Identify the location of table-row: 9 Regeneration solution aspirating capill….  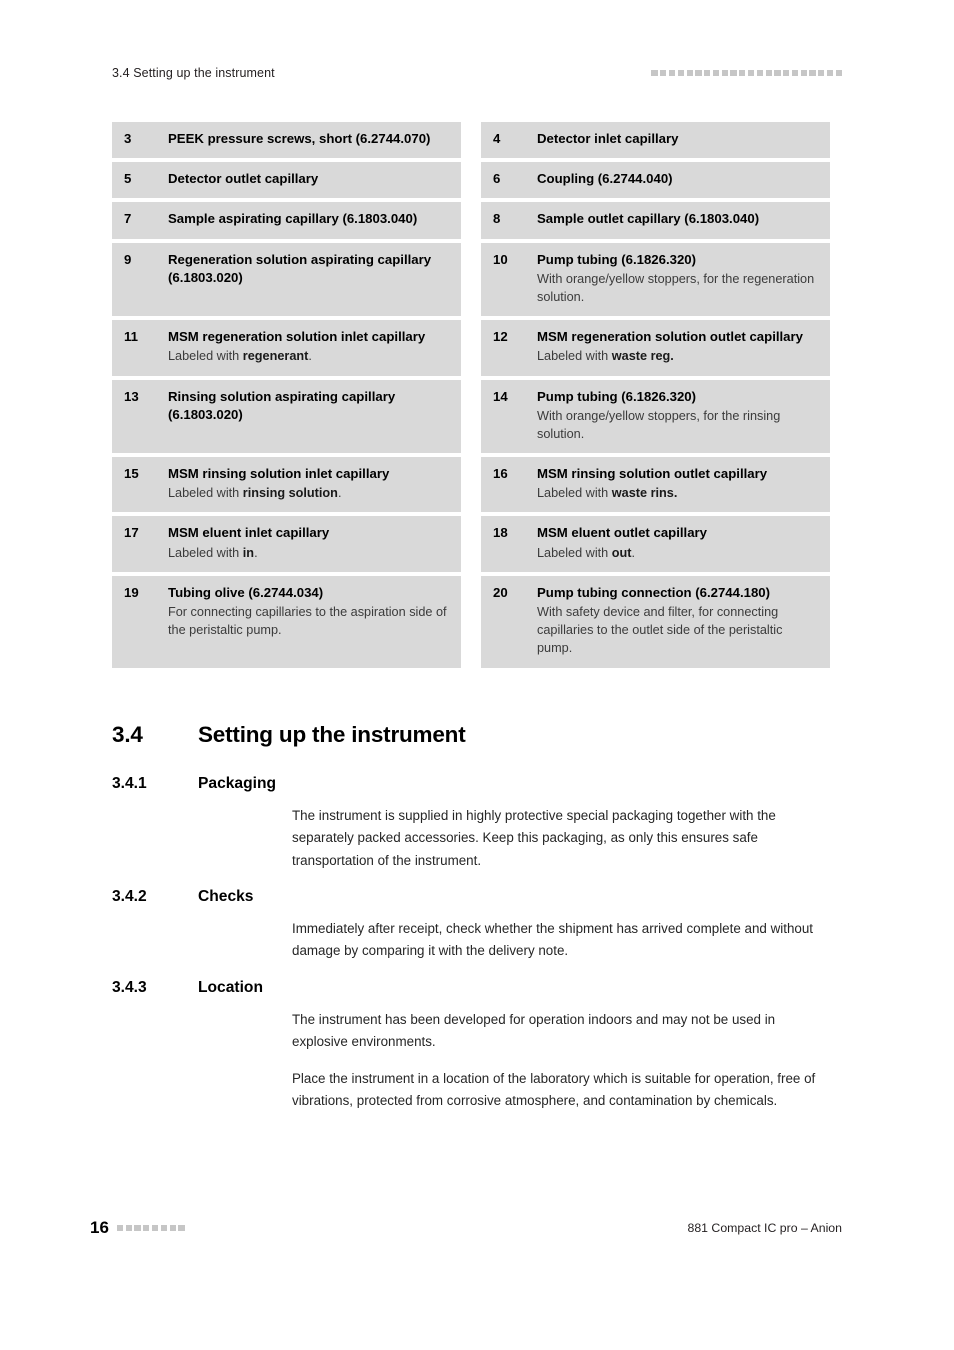
(471, 279).